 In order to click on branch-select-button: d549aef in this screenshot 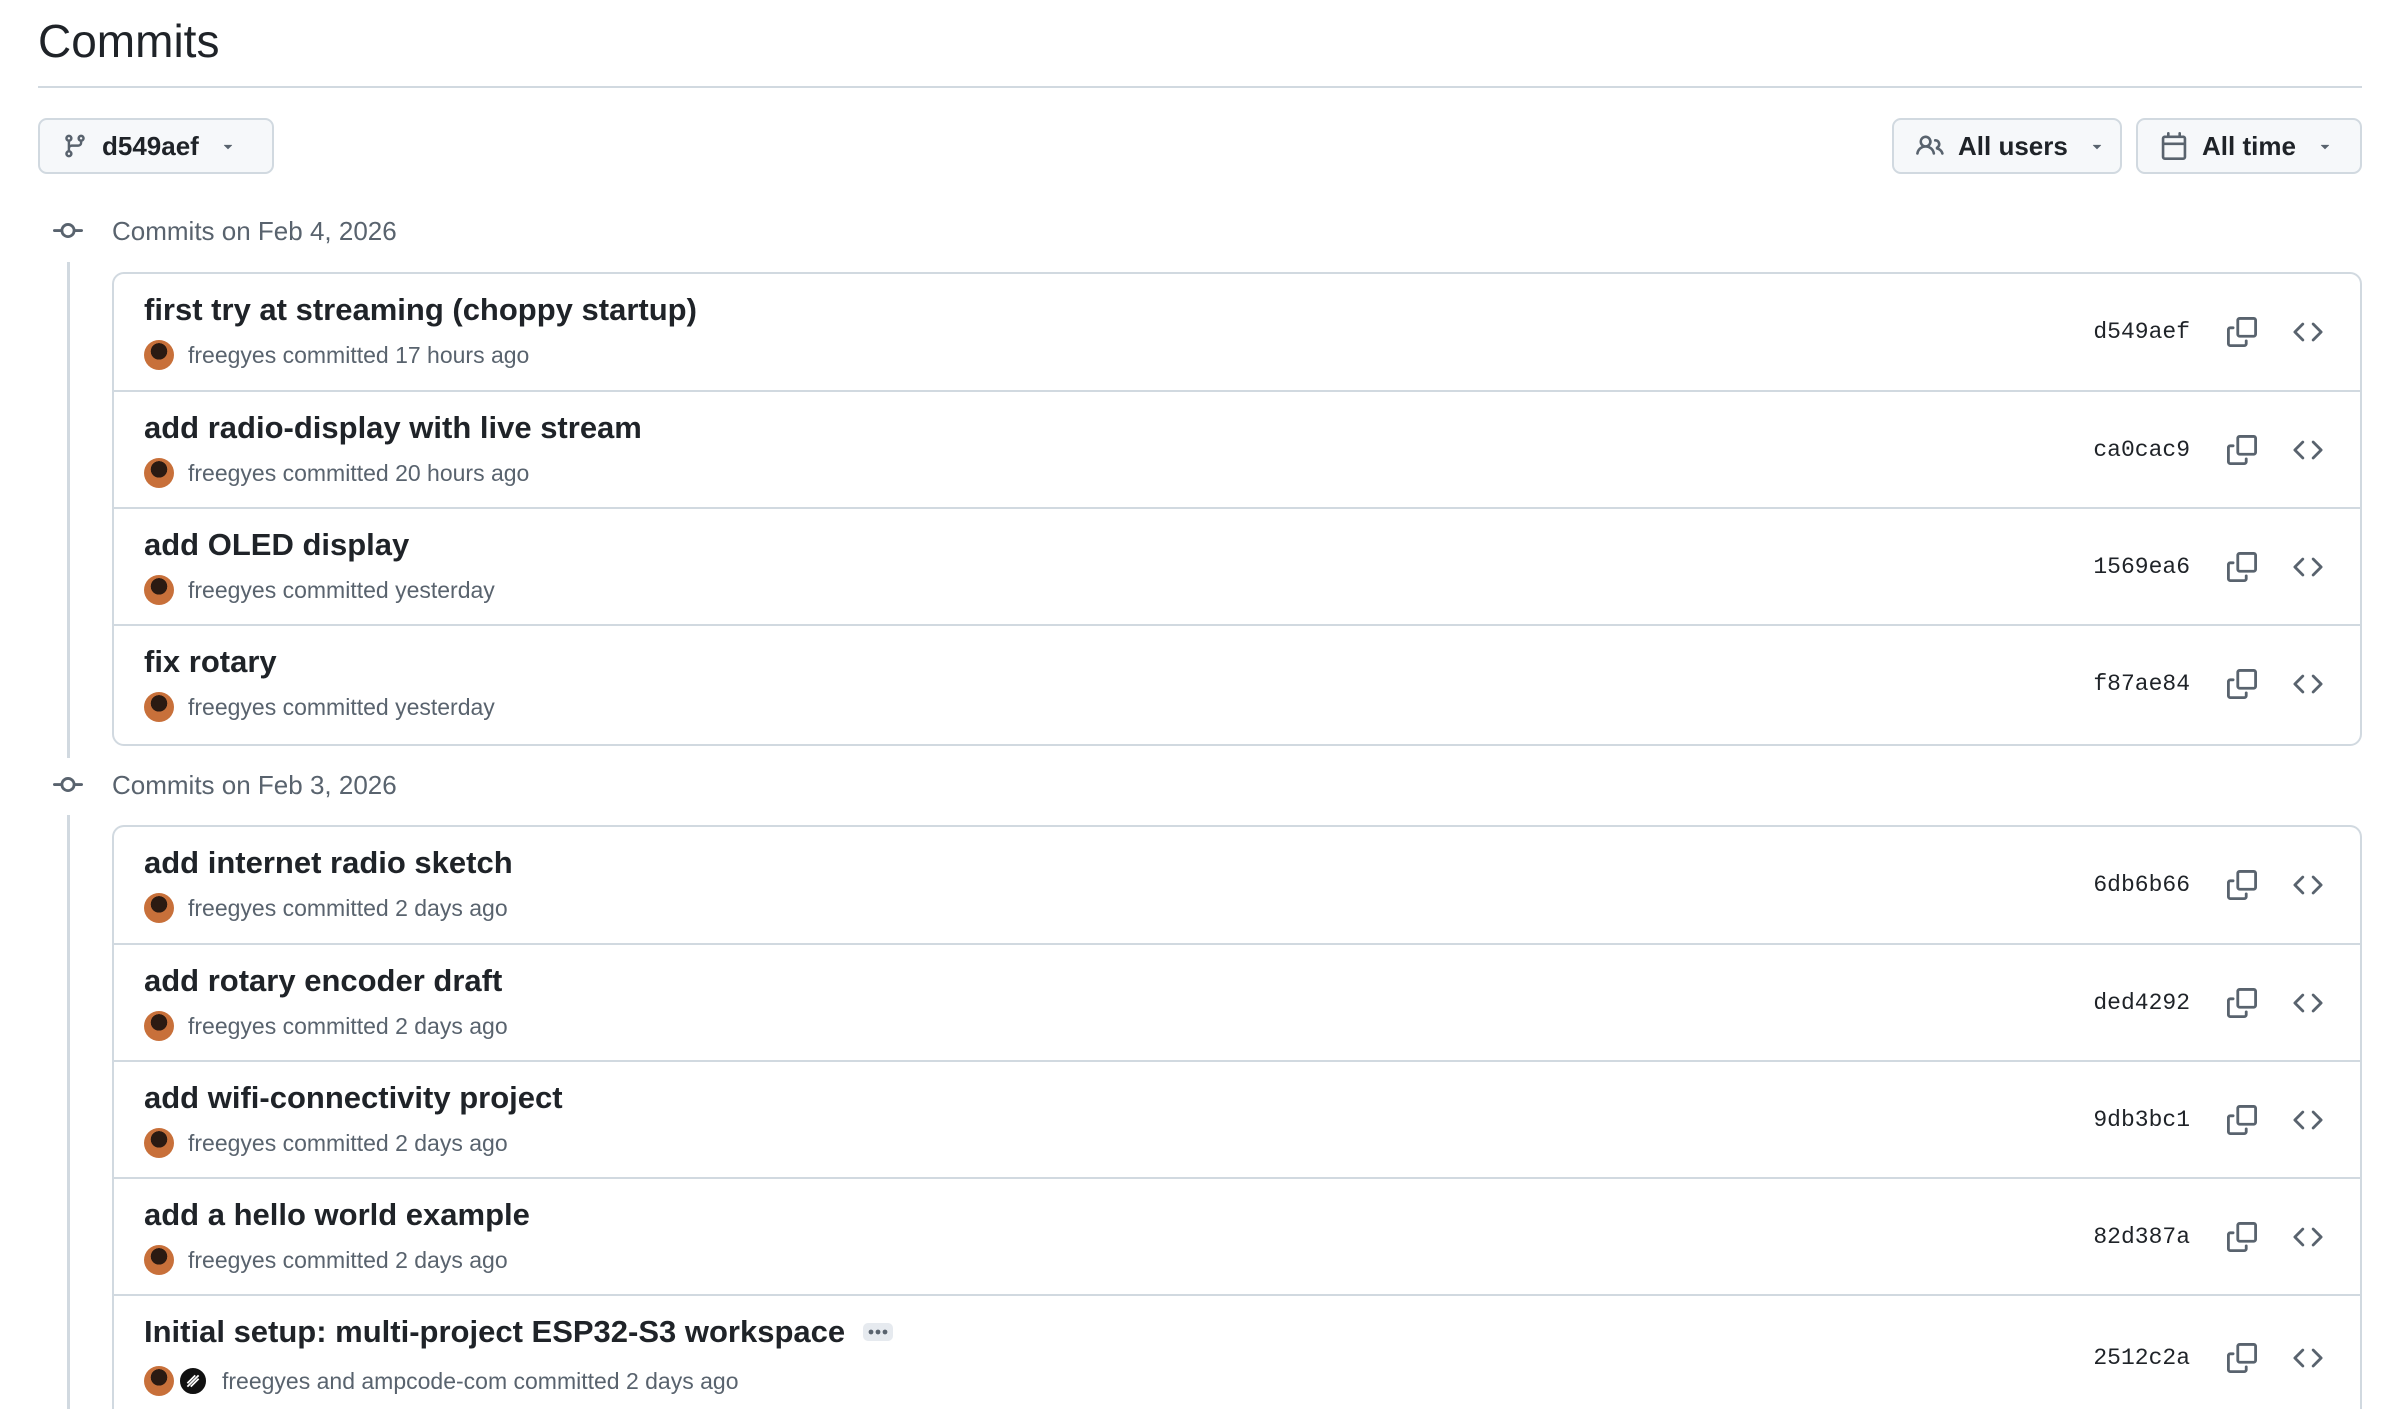, I will do `click(156, 146)`.